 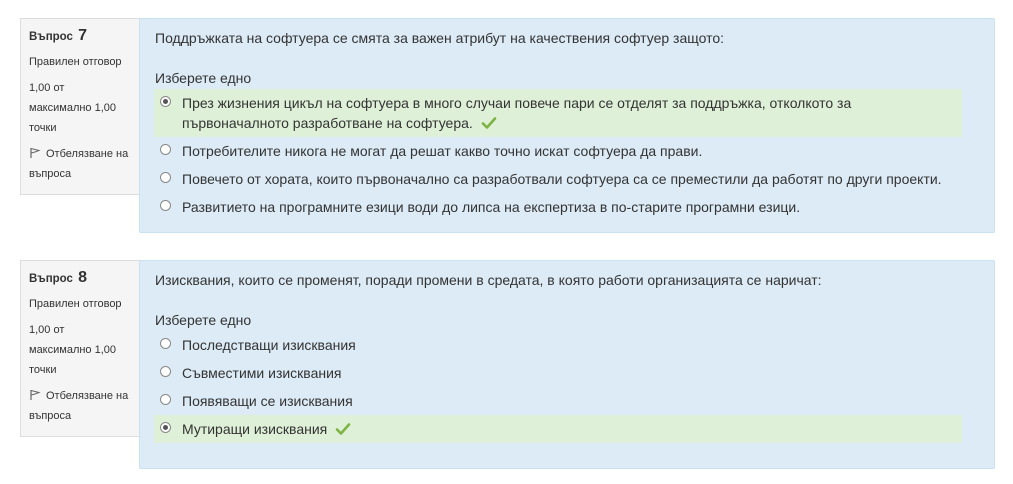 What do you see at coordinates (558, 401) in the screenshot?
I see `answer-option: Появяващи се изисквания` at bounding box center [558, 401].